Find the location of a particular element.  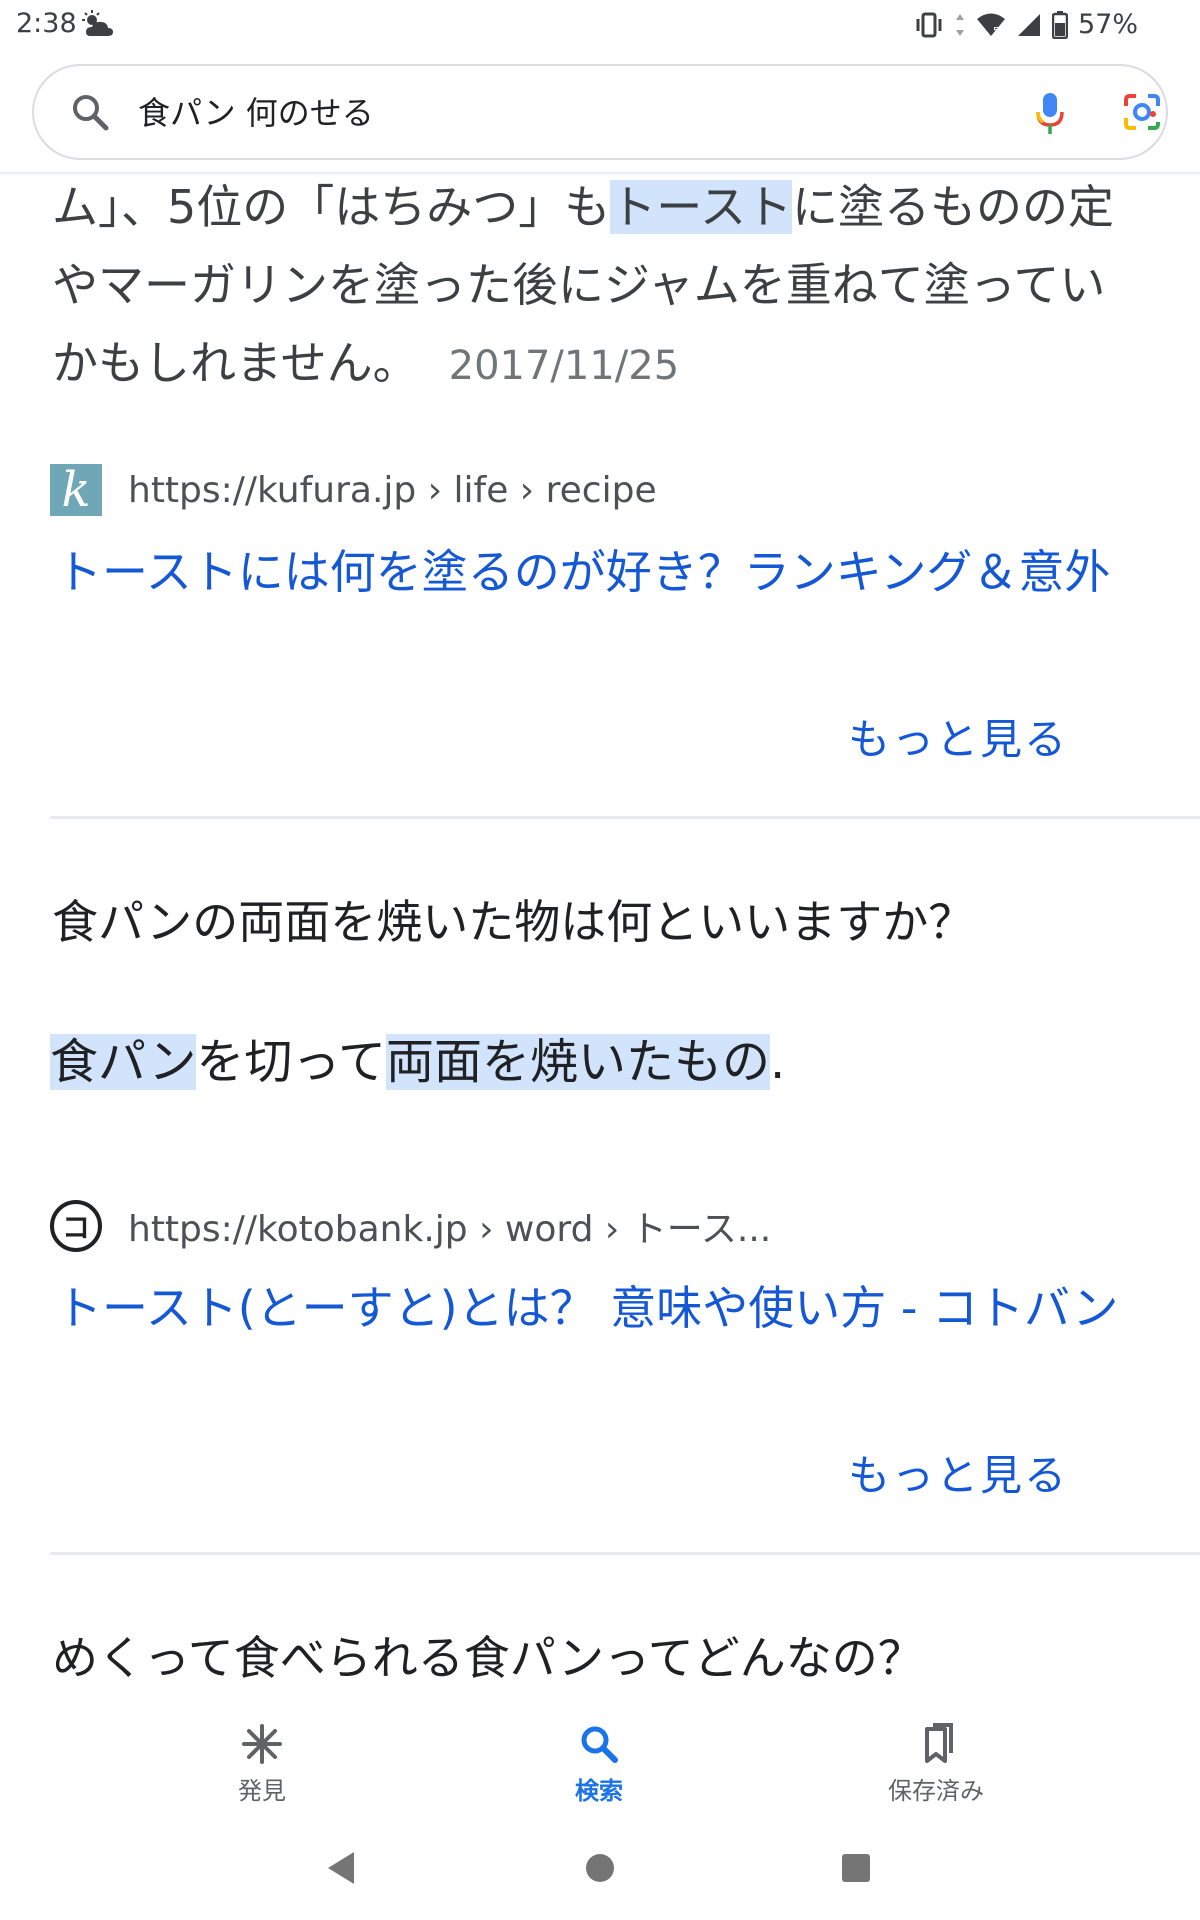

nav-saved-label: 保存済み is located at coordinates (936, 1791).